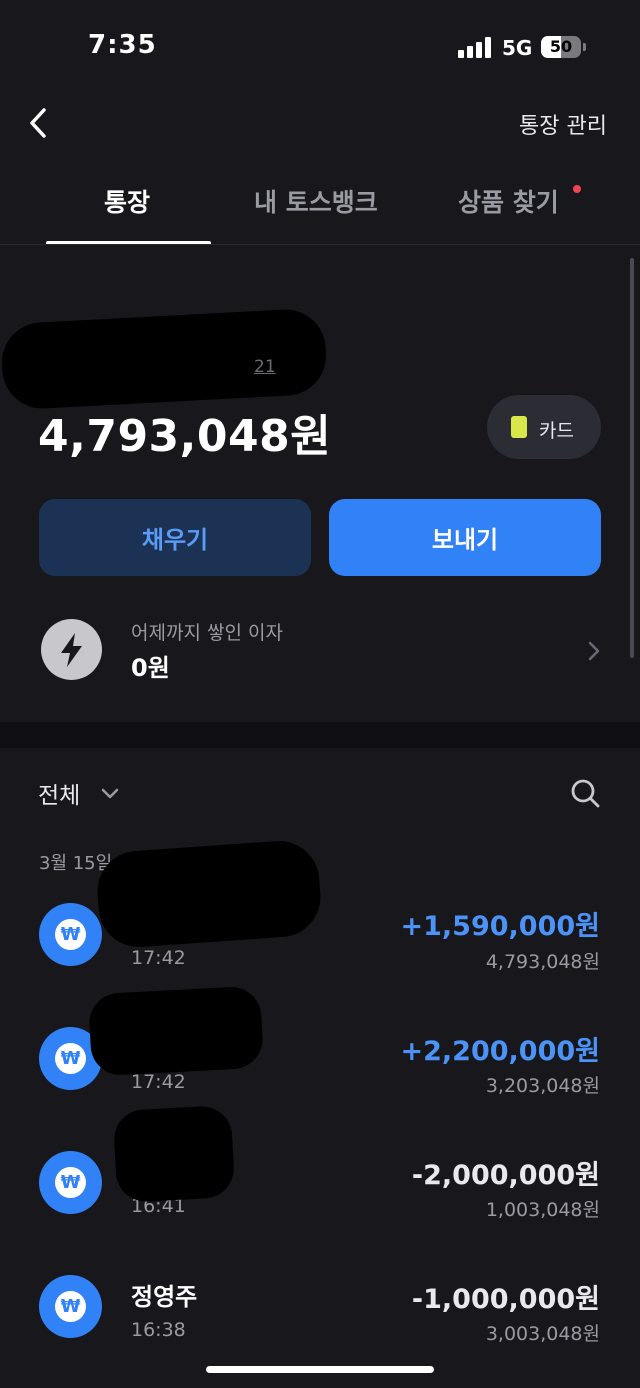 This screenshot has width=640, height=1388. Describe the element at coordinates (577, 189) in the screenshot. I see `new-badge-dot` at that location.